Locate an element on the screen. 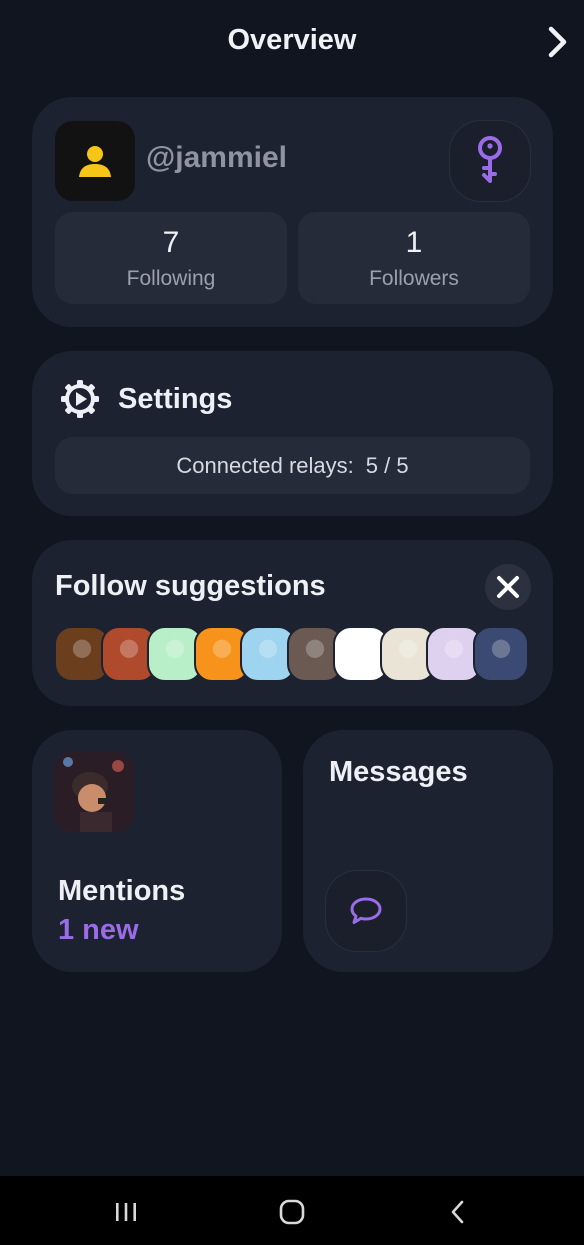 The height and width of the screenshot is (1245, 584). chat-button is located at coordinates (366, 911).